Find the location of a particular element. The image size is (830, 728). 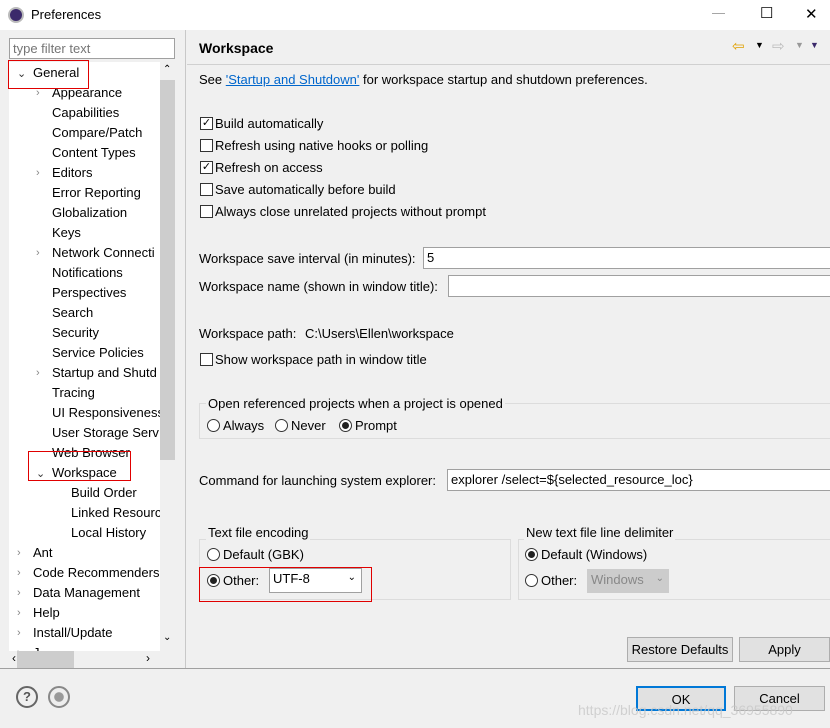

restore-defaults-button: Restore Defaults is located at coordinates (680, 649).